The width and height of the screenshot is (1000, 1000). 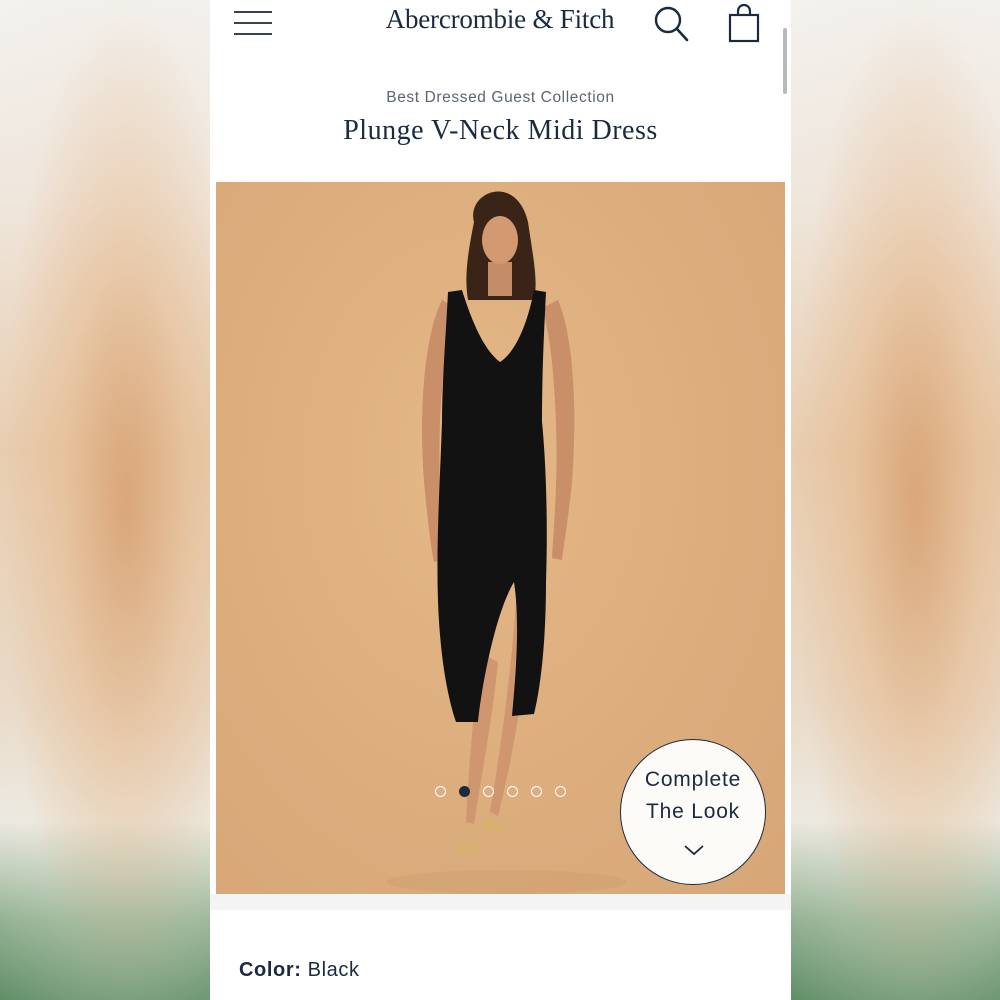 What do you see at coordinates (505, 794) in the screenshot?
I see `gallery-pagination` at bounding box center [505, 794].